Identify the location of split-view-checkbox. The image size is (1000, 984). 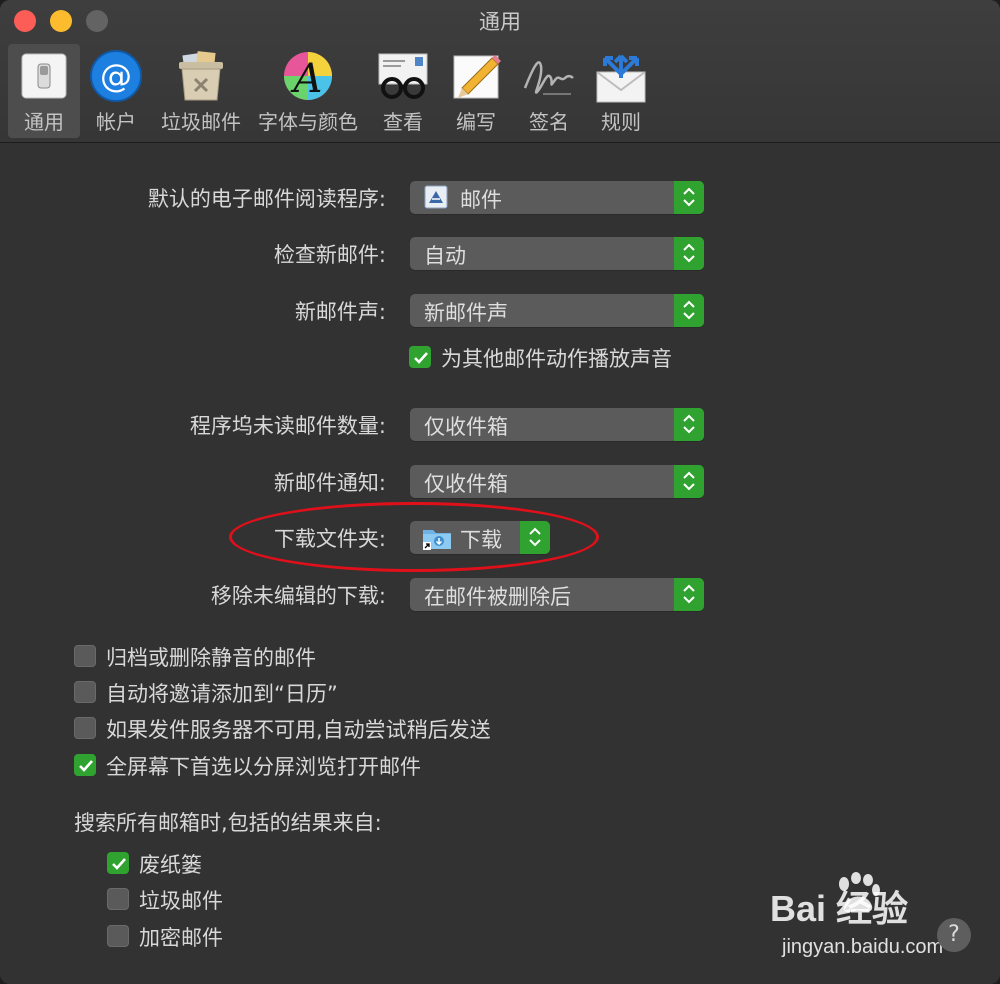
(85, 765).